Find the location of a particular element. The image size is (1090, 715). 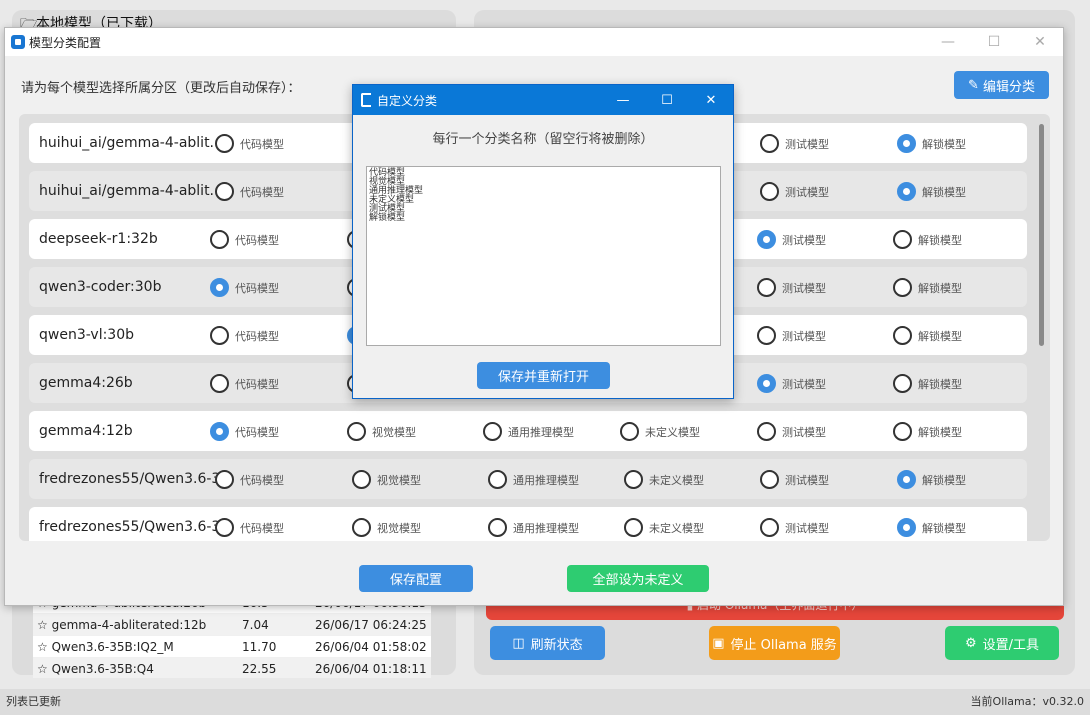

dialog-maximize-icon: ☐ is located at coordinates (667, 100).